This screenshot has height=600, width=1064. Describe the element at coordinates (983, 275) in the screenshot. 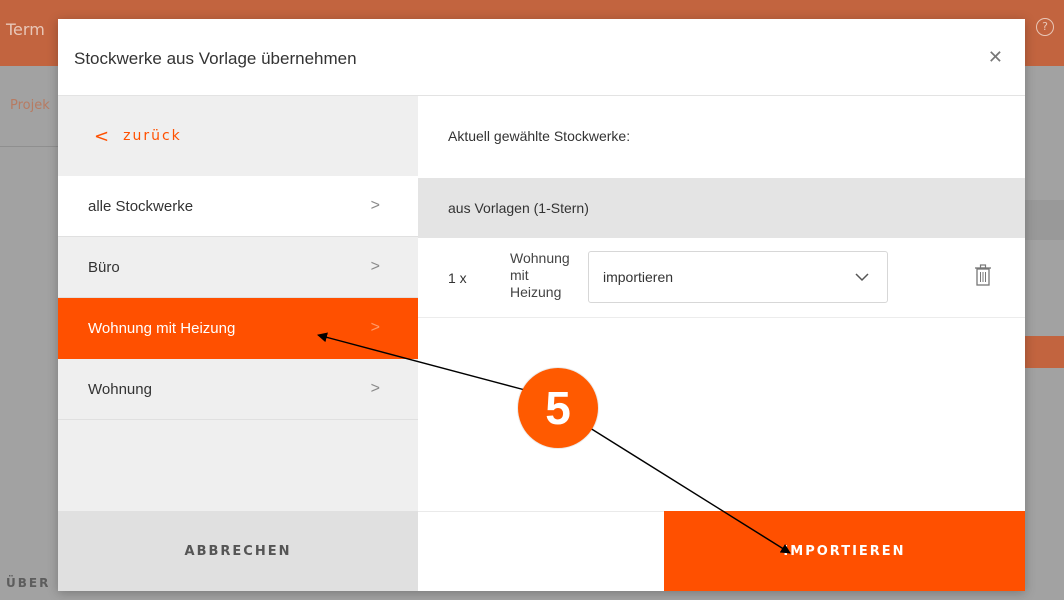

I see `trash-icon` at that location.